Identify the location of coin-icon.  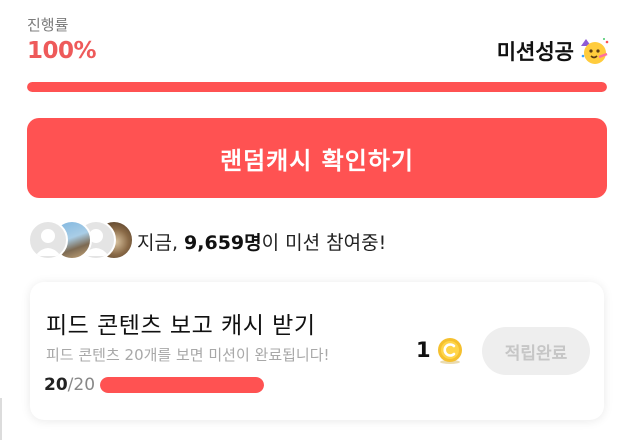
(450, 351).